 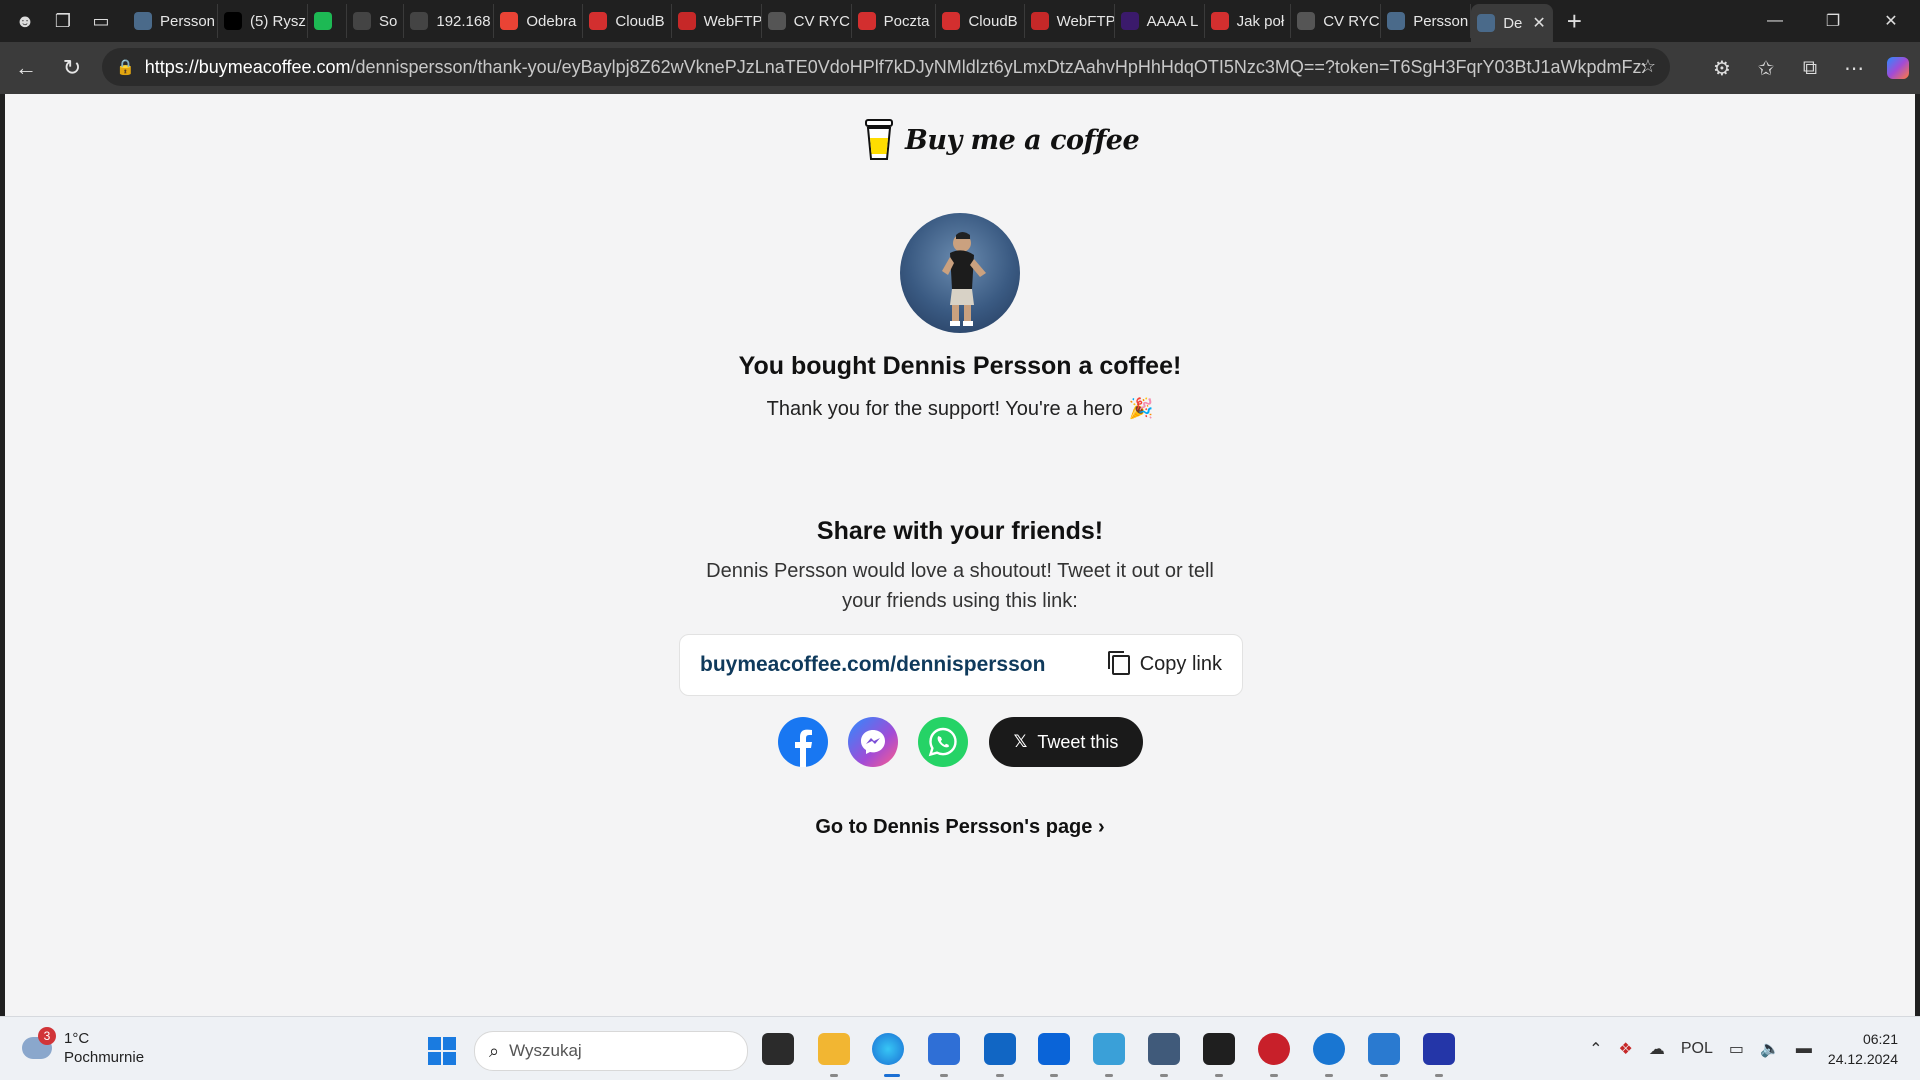 What do you see at coordinates (1574, 21) in the screenshot?
I see `new-tab-button: +` at bounding box center [1574, 21].